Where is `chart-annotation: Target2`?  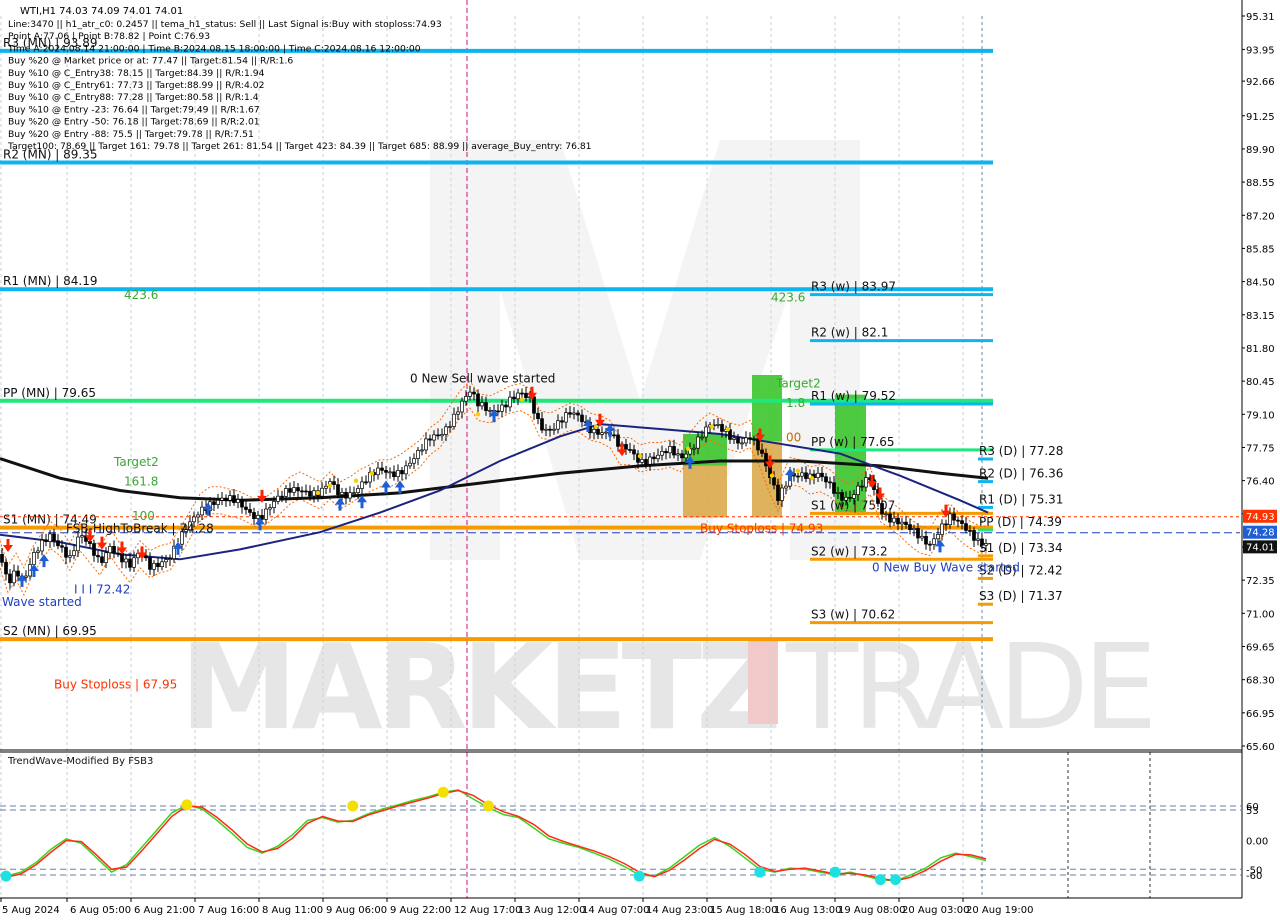
chart-annotation: Target2 is located at coordinates (136, 462).